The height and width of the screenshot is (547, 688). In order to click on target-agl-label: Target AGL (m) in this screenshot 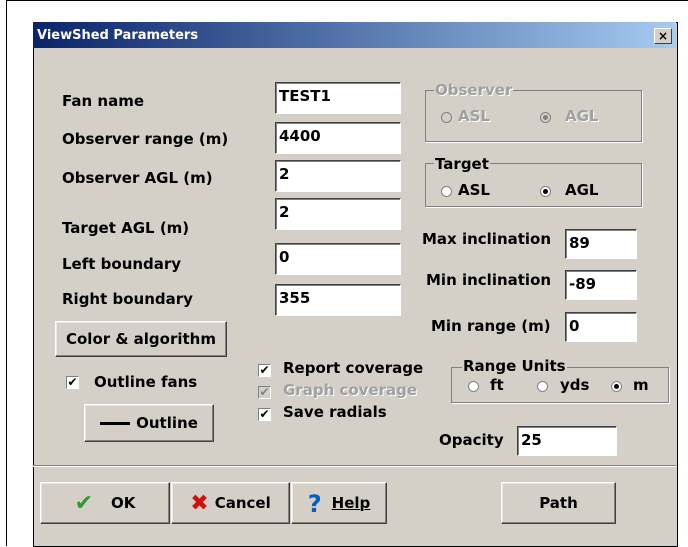, I will do `click(126, 228)`.